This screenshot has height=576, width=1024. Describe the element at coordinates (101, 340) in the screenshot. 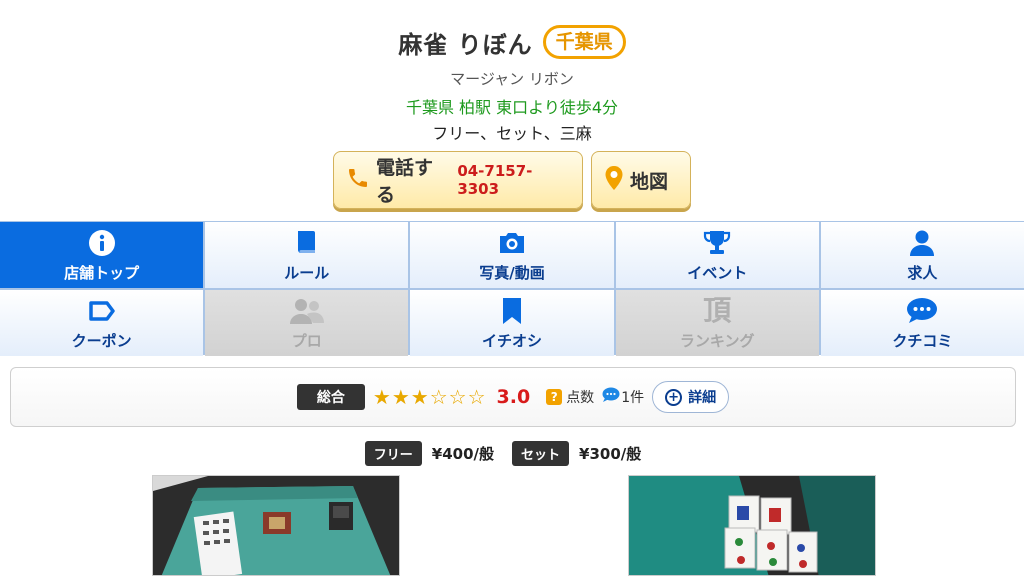

I see `nav-label: クーポン` at that location.